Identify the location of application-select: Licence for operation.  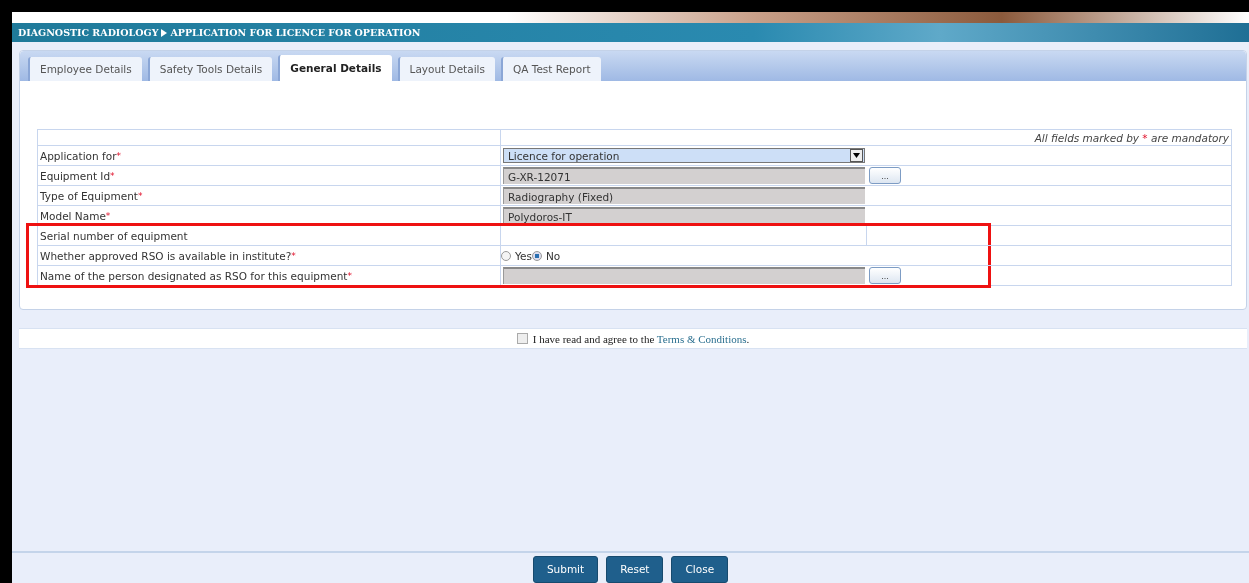
(684, 155).